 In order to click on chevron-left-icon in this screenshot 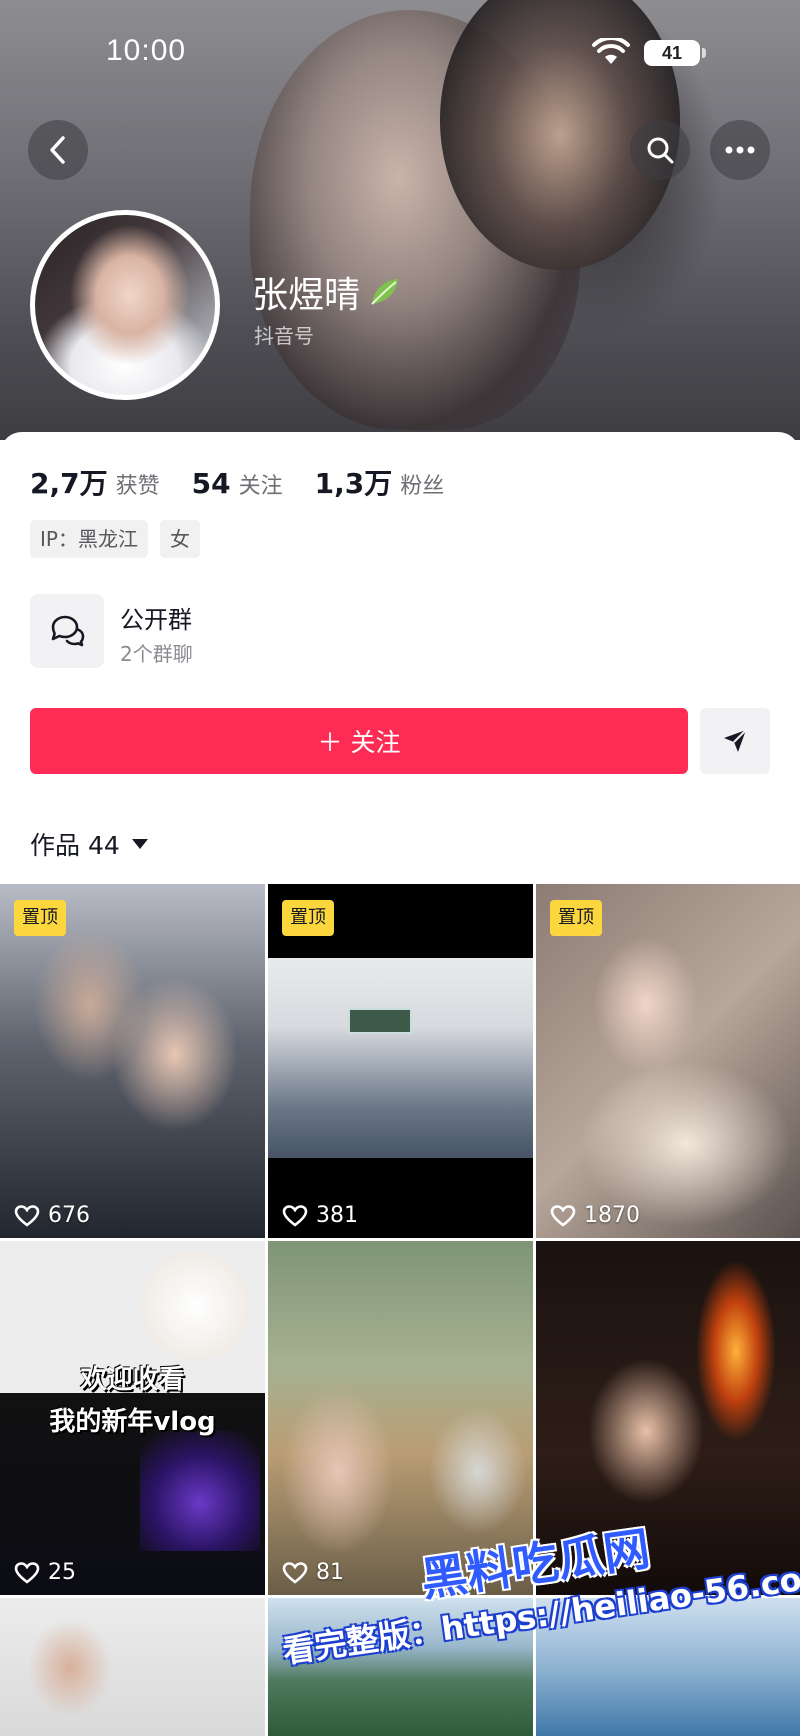, I will do `click(57, 150)`.